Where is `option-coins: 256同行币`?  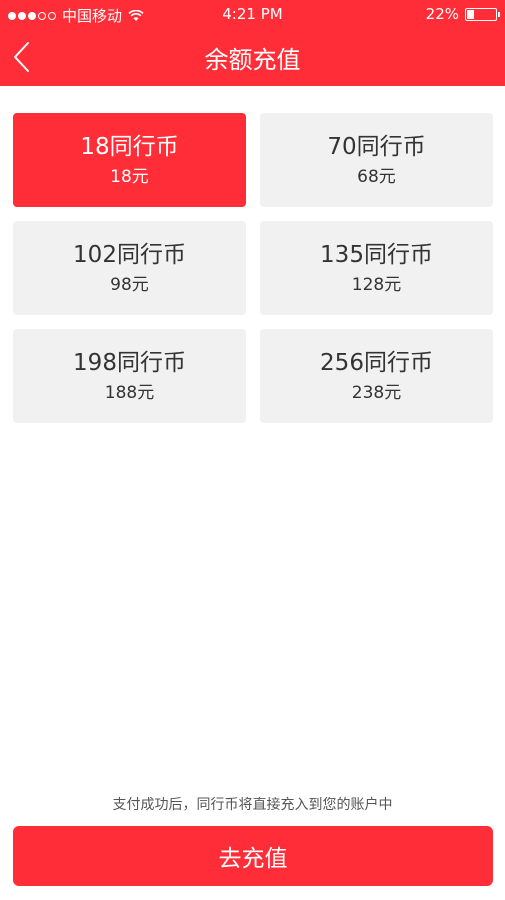 option-coins: 256同行币 is located at coordinates (376, 362).